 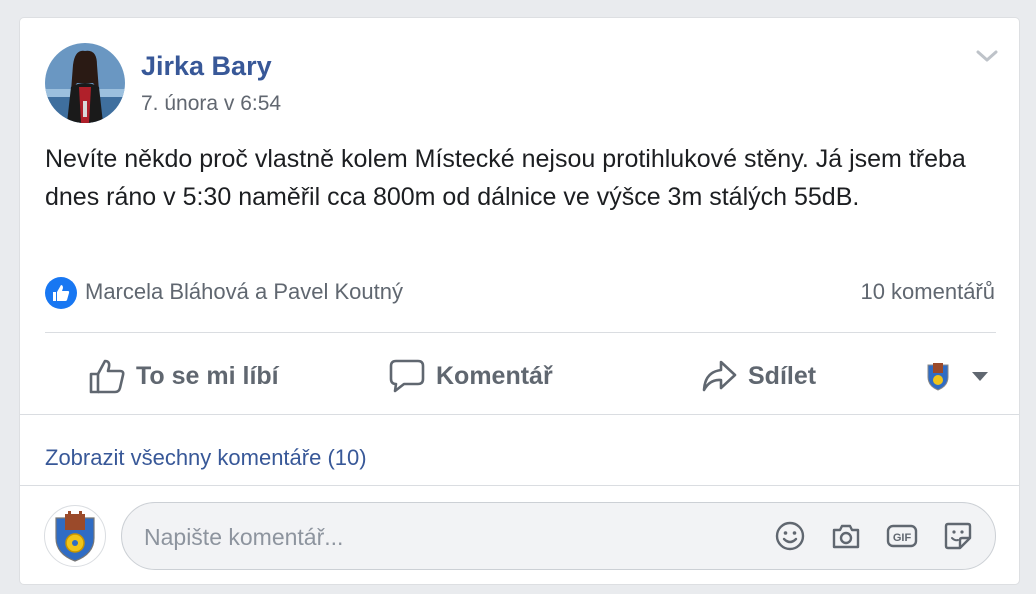 What do you see at coordinates (211, 104) in the screenshot?
I see `post-timestamp: 7. února v 6:54` at bounding box center [211, 104].